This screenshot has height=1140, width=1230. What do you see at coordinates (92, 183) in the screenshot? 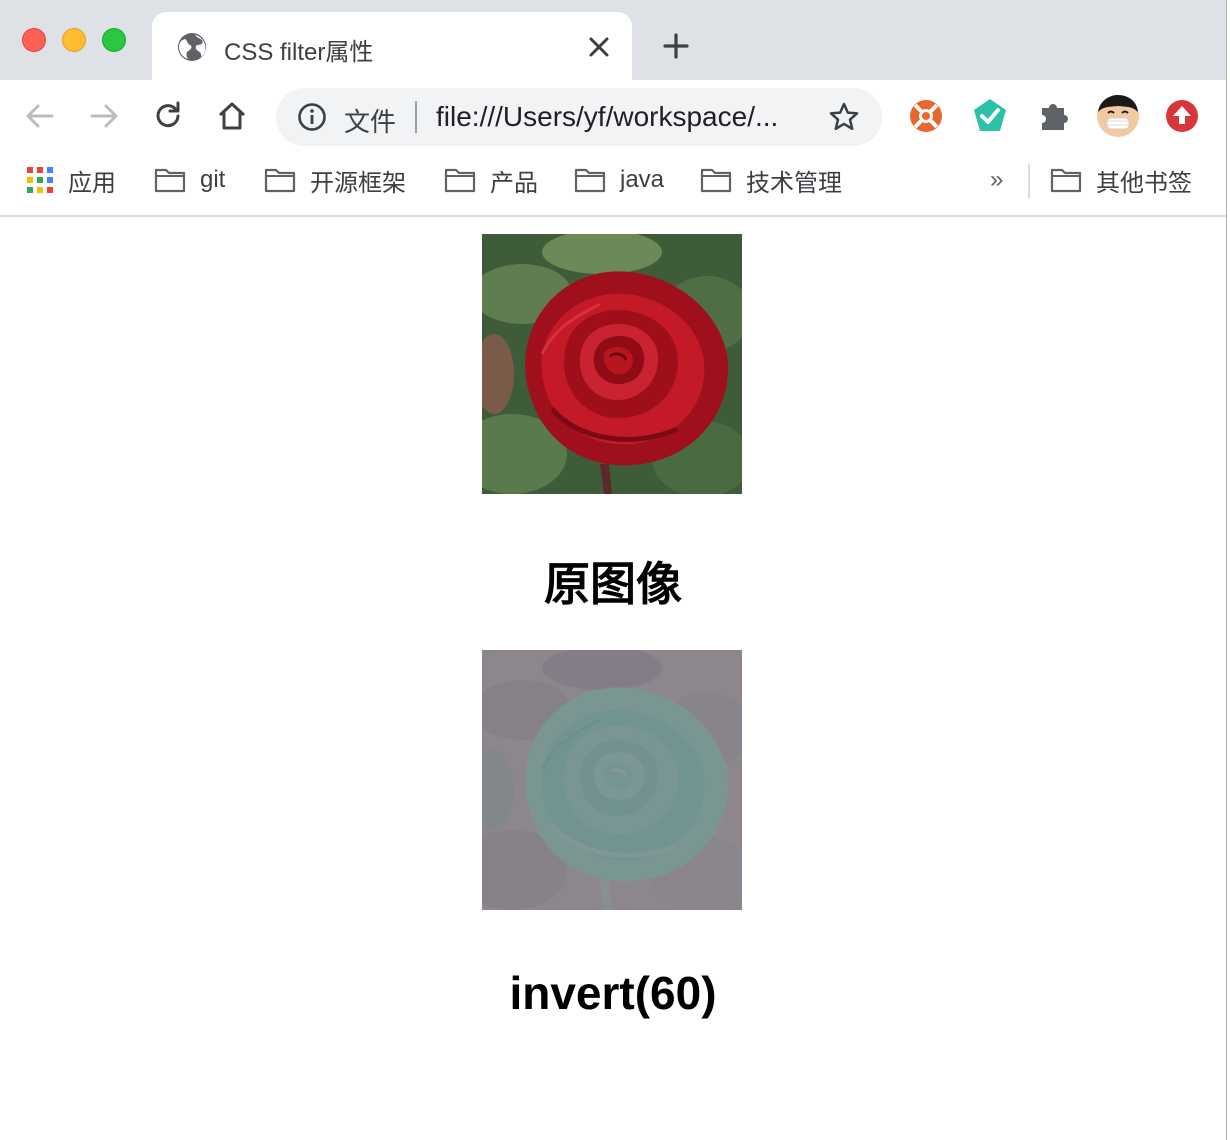
I see `bookmark-apps-label: 应用` at bounding box center [92, 183].